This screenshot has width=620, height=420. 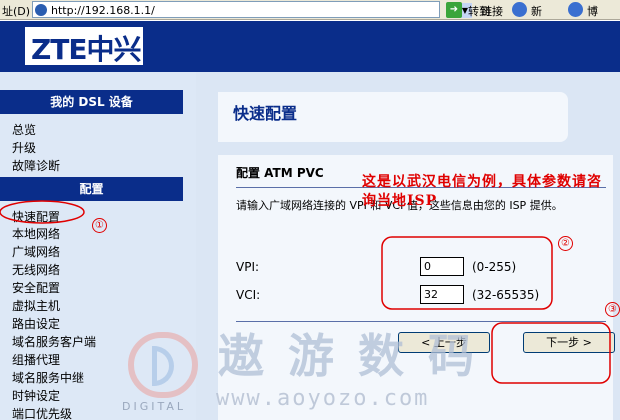 What do you see at coordinates (310, 46) in the screenshot?
I see `page-header: ZTE中兴` at bounding box center [310, 46].